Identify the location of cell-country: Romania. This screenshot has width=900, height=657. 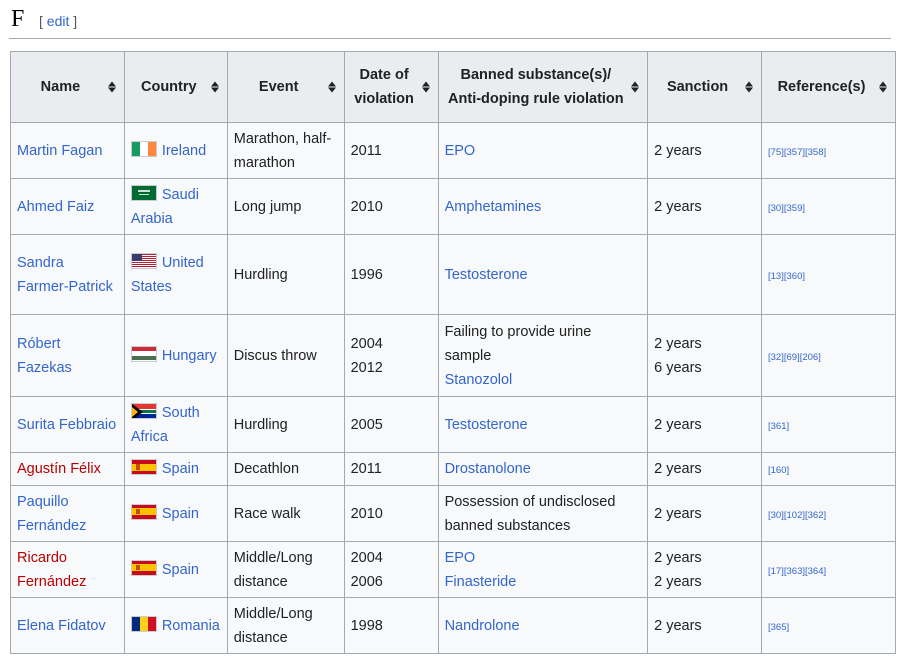
(175, 625).